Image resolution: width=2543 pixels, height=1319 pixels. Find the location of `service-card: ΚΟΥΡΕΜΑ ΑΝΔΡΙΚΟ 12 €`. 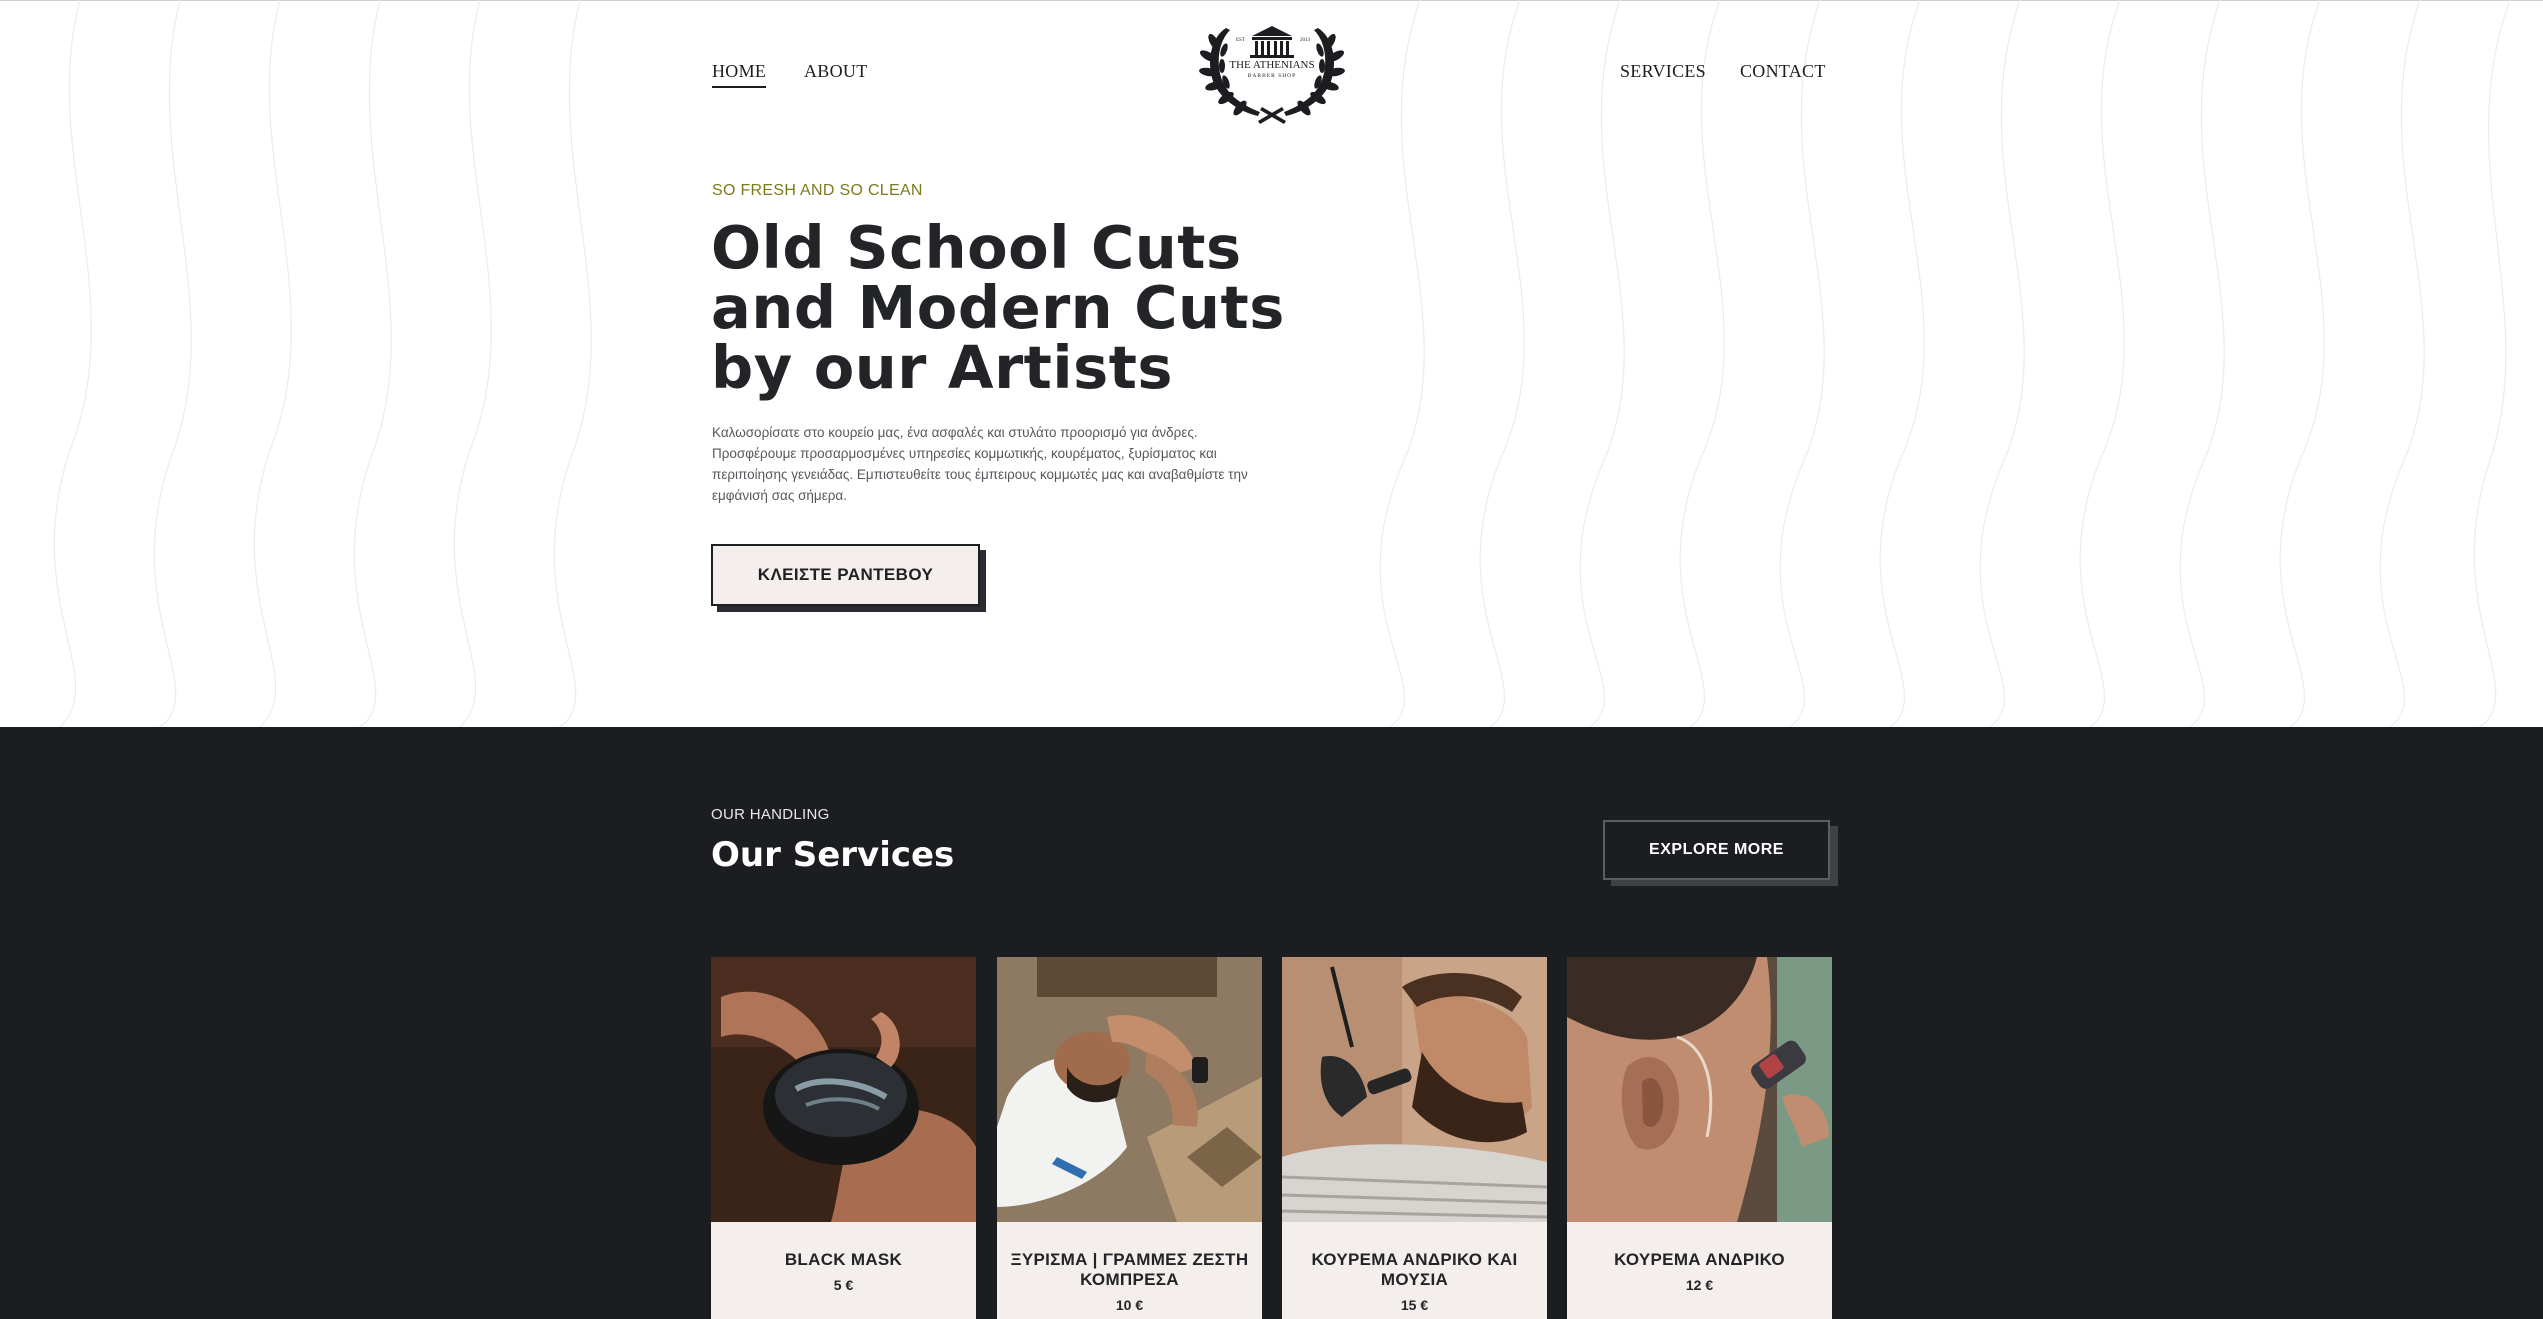

service-card: ΚΟΥΡΕΜΑ ΑΝΔΡΙΚΟ 12 € is located at coordinates (1699, 1138).